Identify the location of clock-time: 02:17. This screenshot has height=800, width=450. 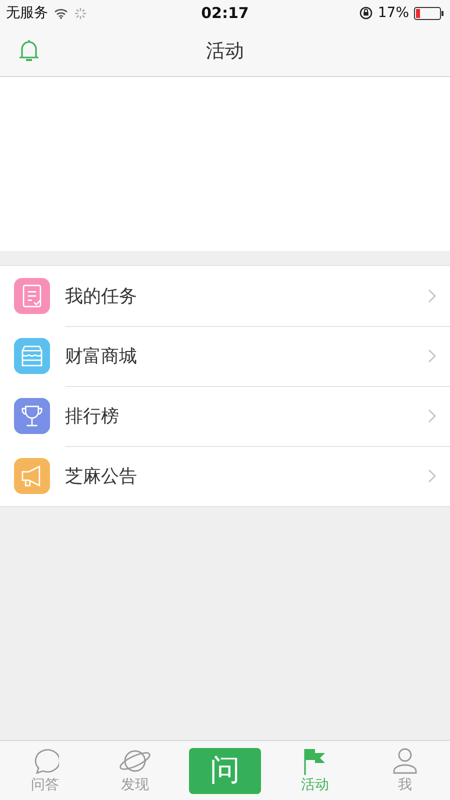
(225, 13).